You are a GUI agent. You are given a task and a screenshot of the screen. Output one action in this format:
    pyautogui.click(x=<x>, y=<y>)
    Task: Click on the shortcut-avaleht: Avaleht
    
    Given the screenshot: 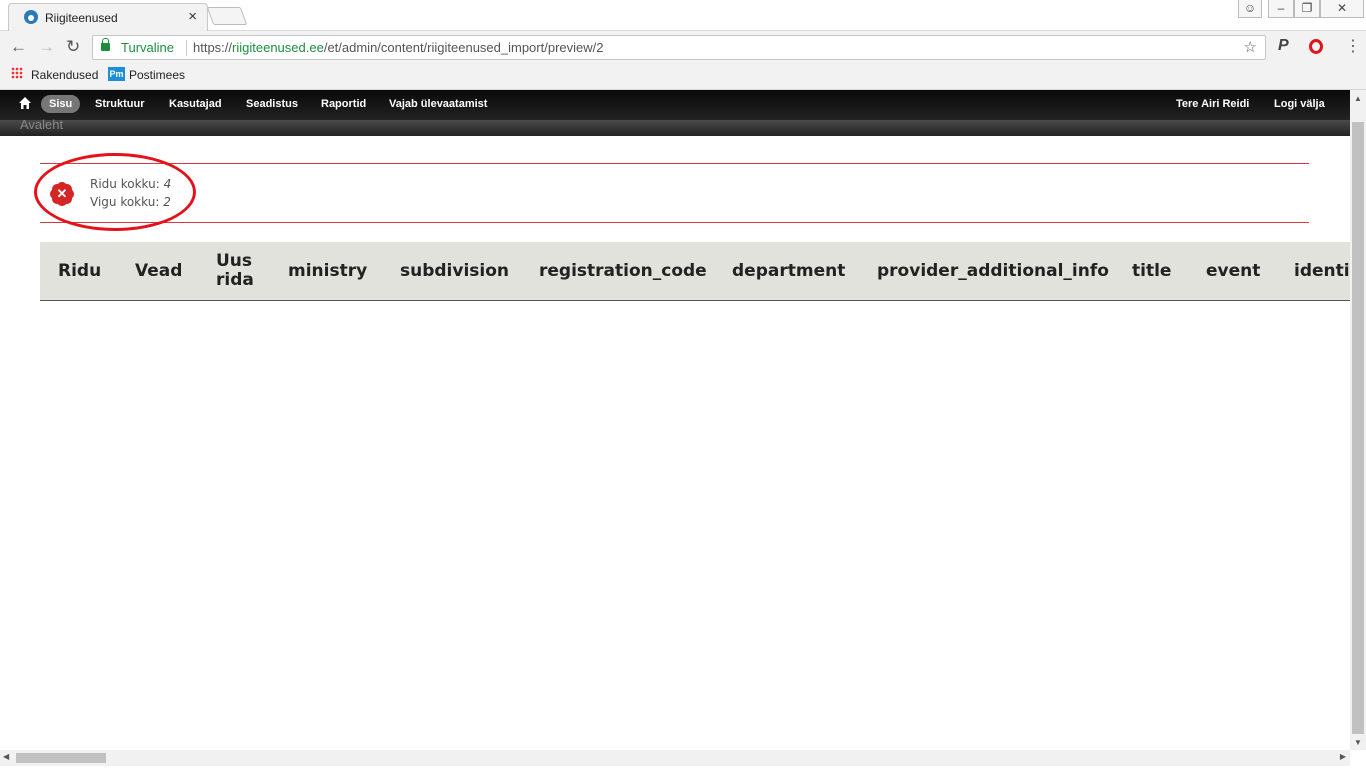 What is the action you would take?
    pyautogui.click(x=41, y=124)
    